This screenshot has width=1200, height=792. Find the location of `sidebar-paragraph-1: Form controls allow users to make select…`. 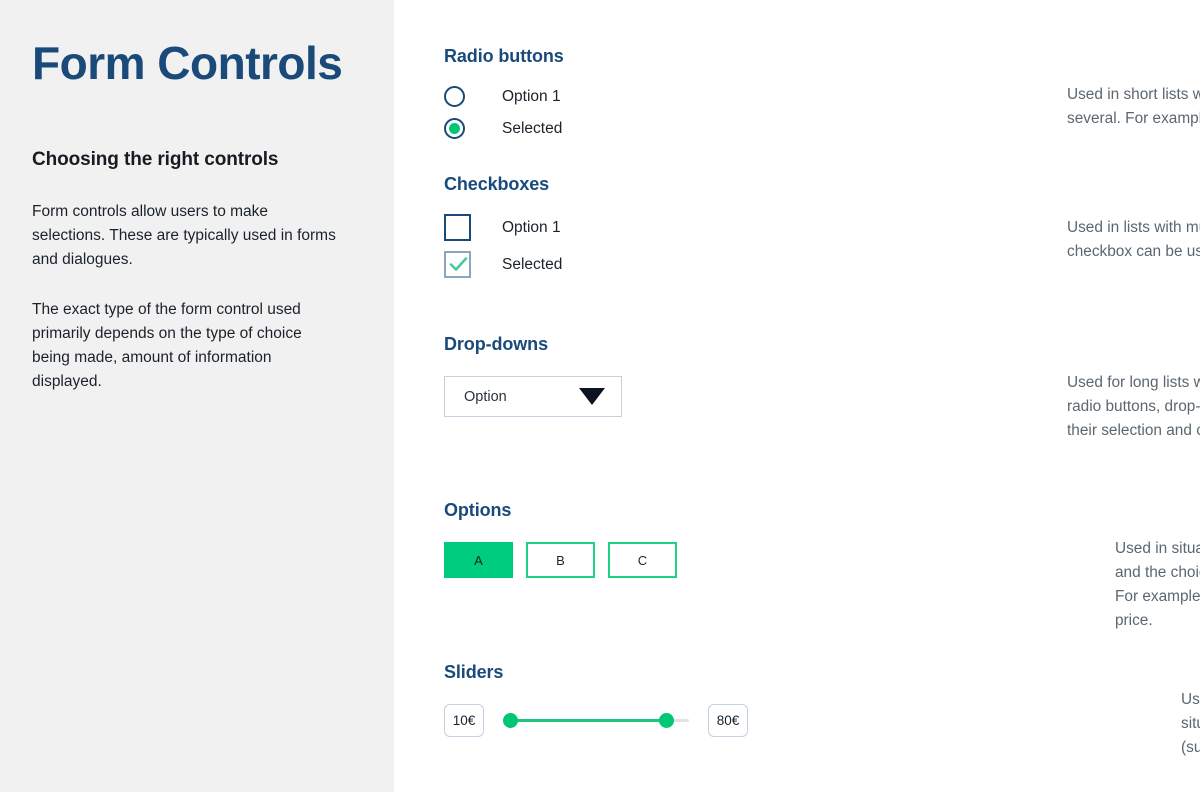

sidebar-paragraph-1: Form controls allow users to make select… is located at coordinates (184, 235).